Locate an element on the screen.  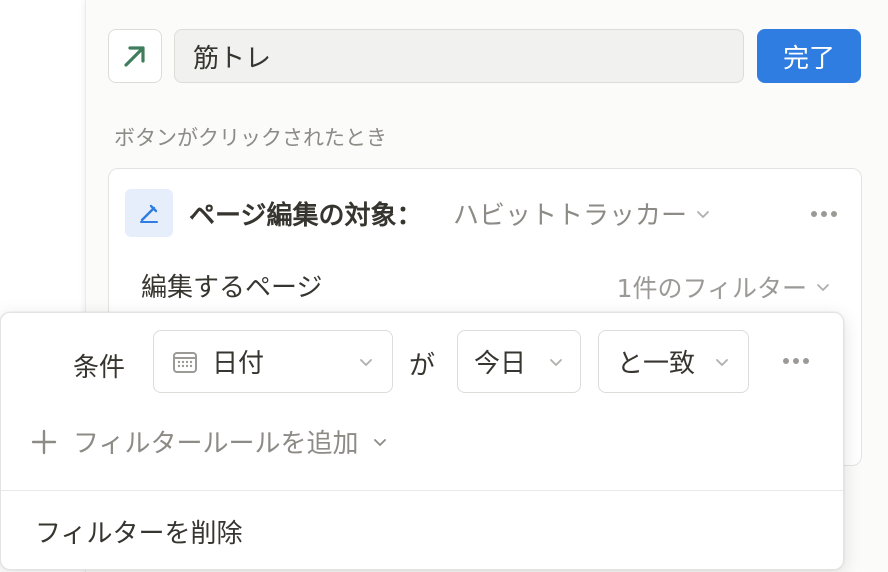
action-title: ページ編集の対象： is located at coordinates (306, 216).